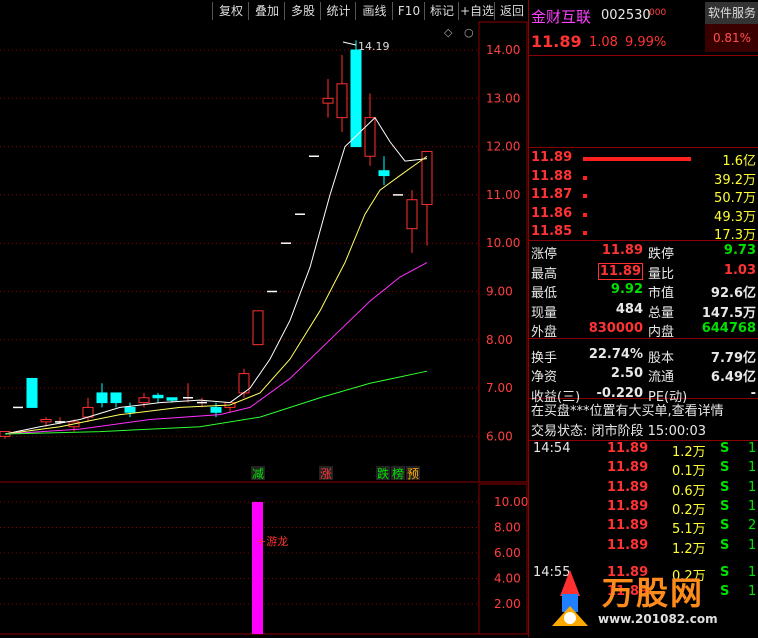 The height and width of the screenshot is (638, 758). Describe the element at coordinates (728, 313) in the screenshot. I see `quote-value: 147.5万` at that location.